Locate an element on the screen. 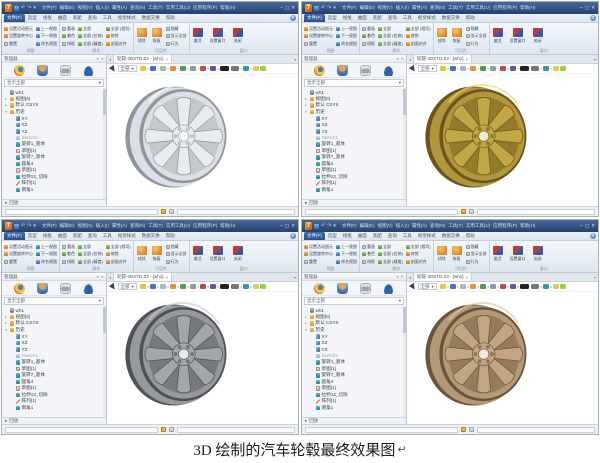  selection-filter-dropdown: 全部 ▾ is located at coordinates (127, 286).